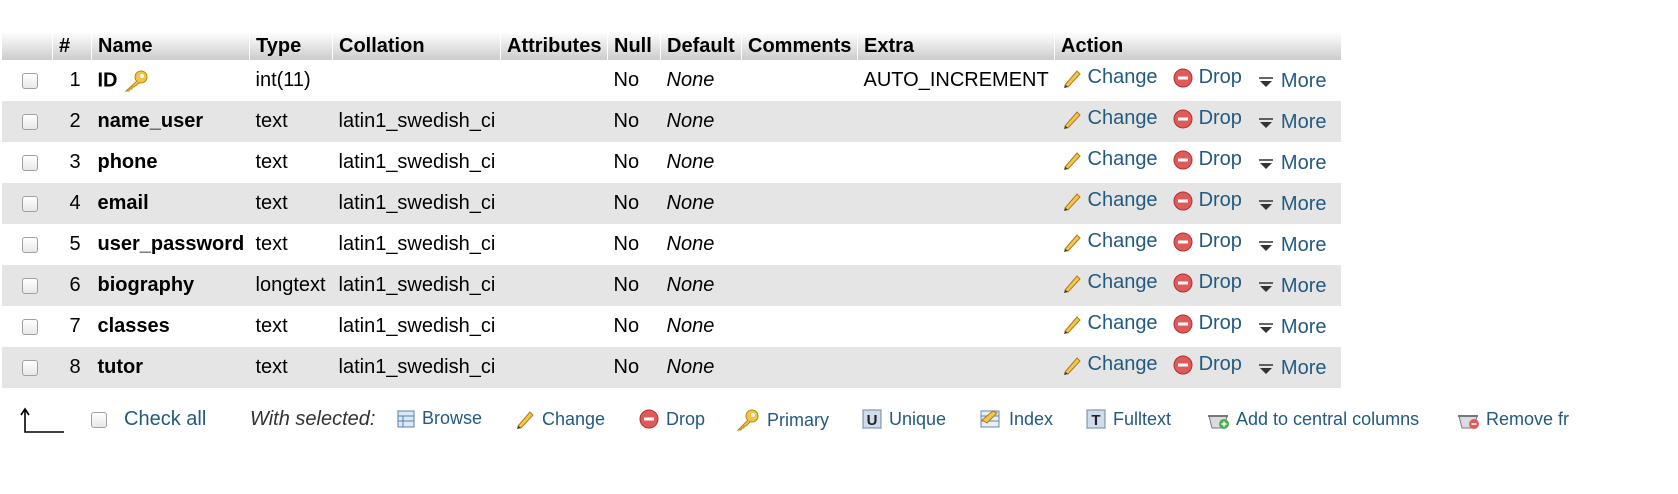 The height and width of the screenshot is (494, 1678). Describe the element at coordinates (170, 46) in the screenshot. I see `header-name: Name` at that location.